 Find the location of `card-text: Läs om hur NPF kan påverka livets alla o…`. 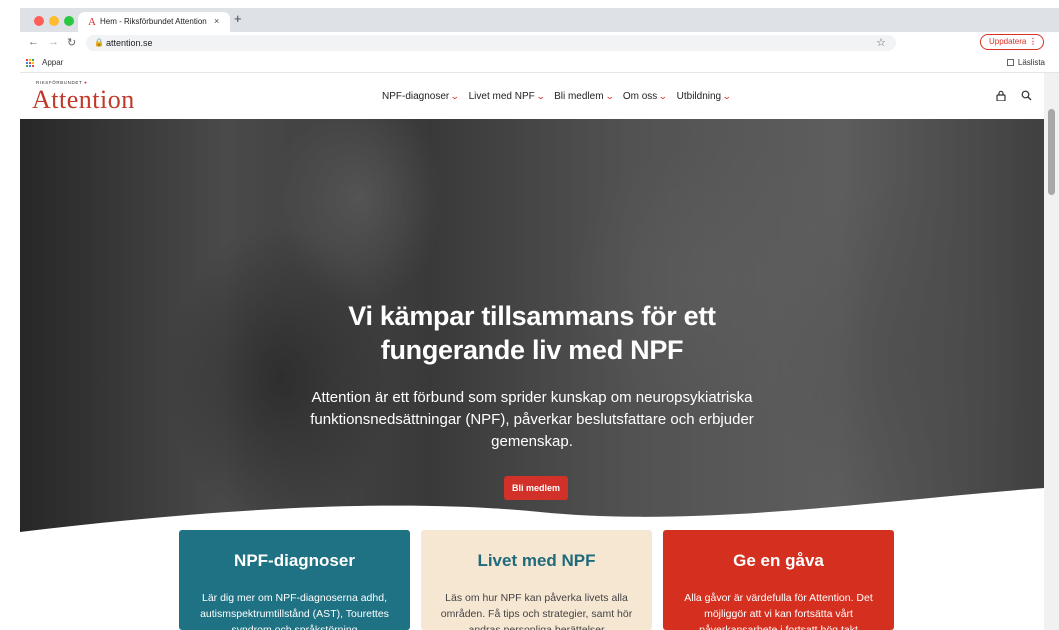

card-text: Läs om hur NPF kan påverka livets alla o… is located at coordinates (536, 611).